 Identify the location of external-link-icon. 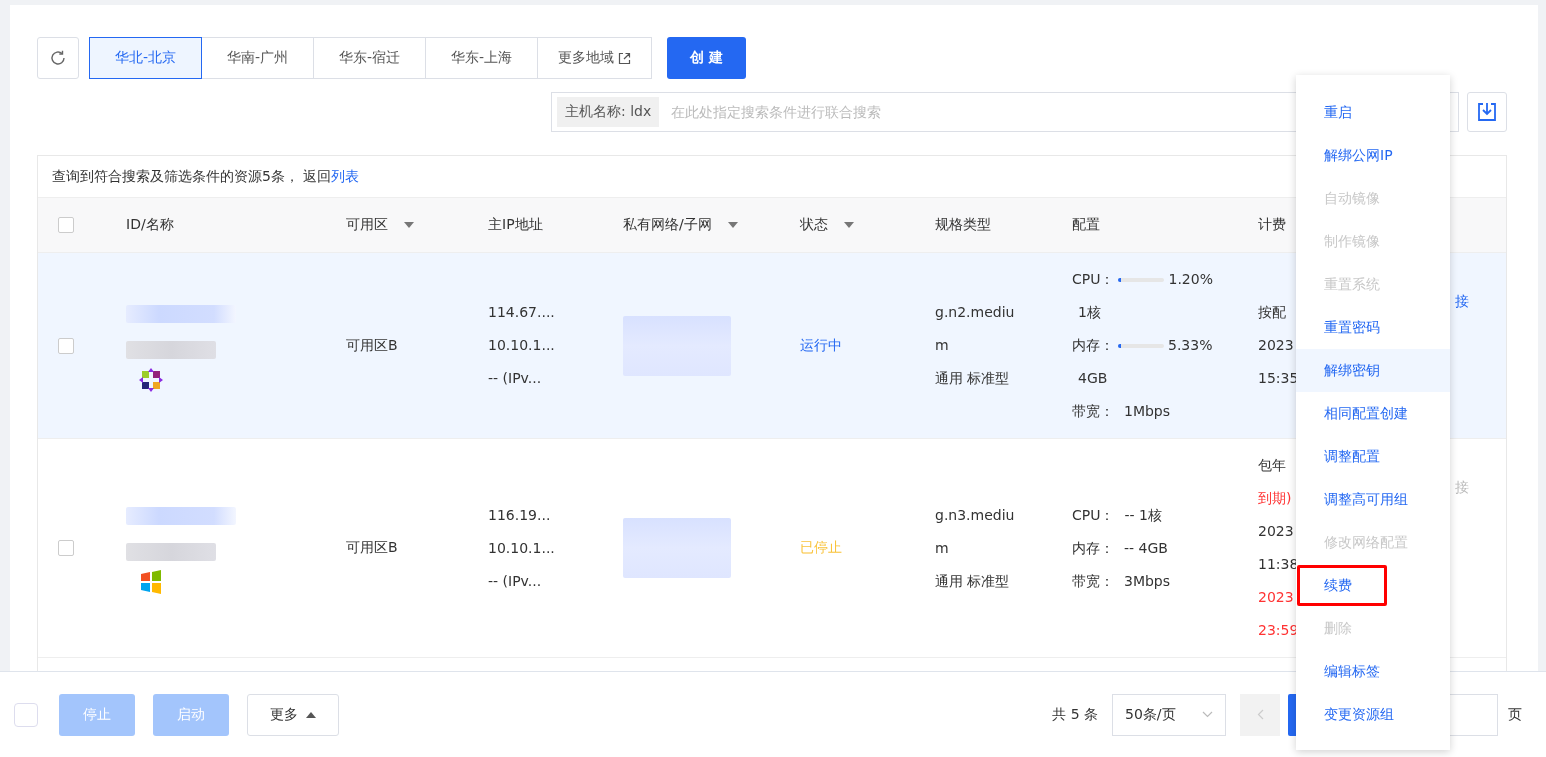
(624, 58).